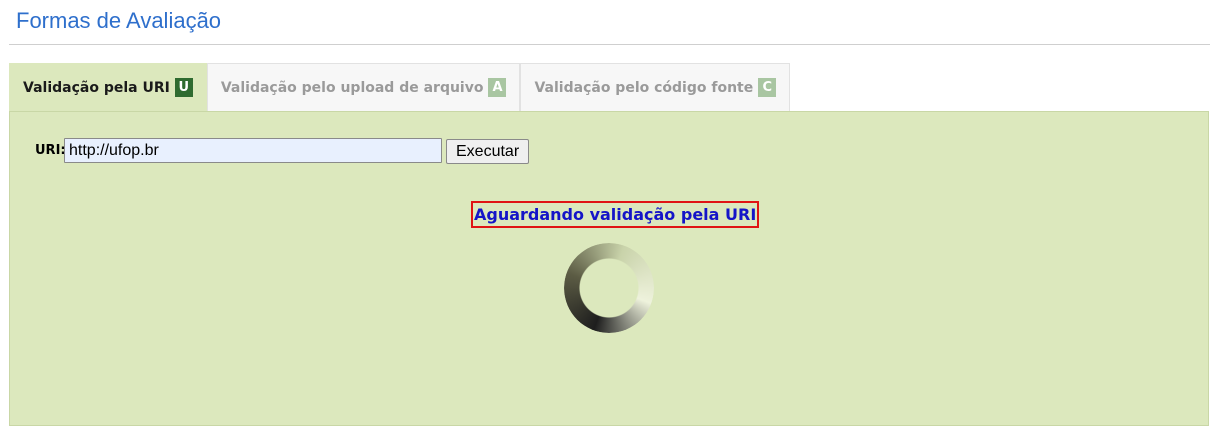 The width and height of the screenshot is (1218, 435). Describe the element at coordinates (119, 20) in the screenshot. I see `page-title: Formas de Avaliação` at that location.